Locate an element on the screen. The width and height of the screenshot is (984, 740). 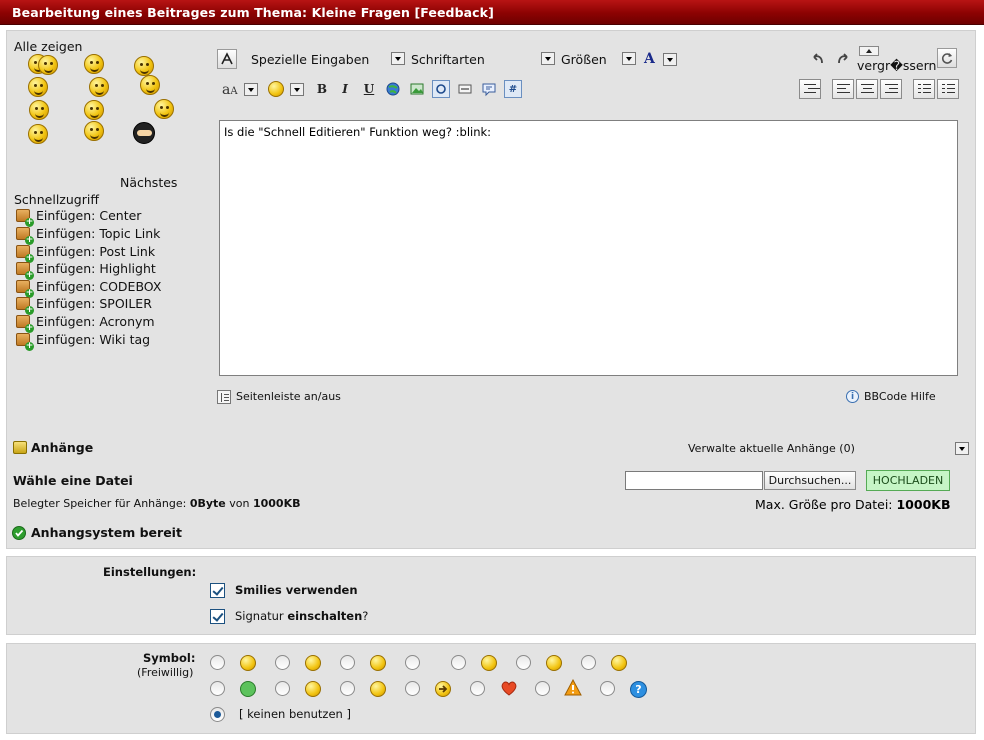
underline-icon: U is located at coordinates (369, 89).